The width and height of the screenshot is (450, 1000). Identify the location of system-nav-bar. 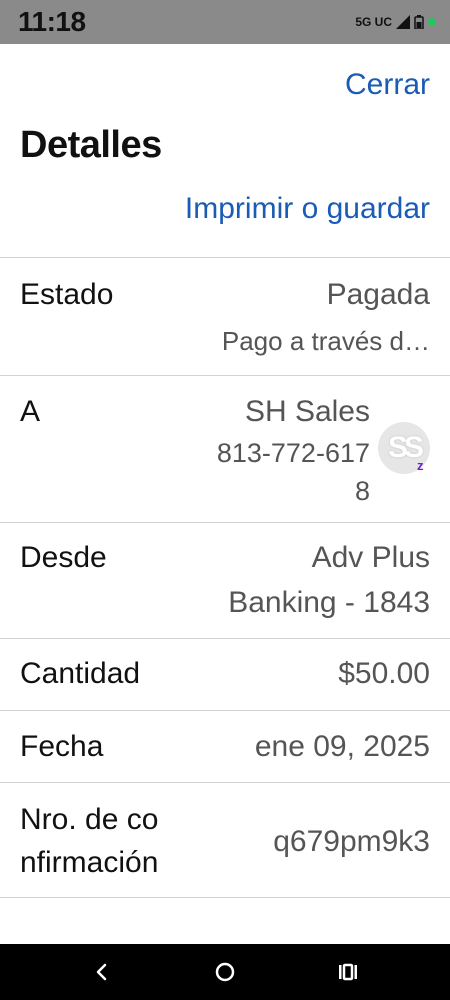
(225, 972).